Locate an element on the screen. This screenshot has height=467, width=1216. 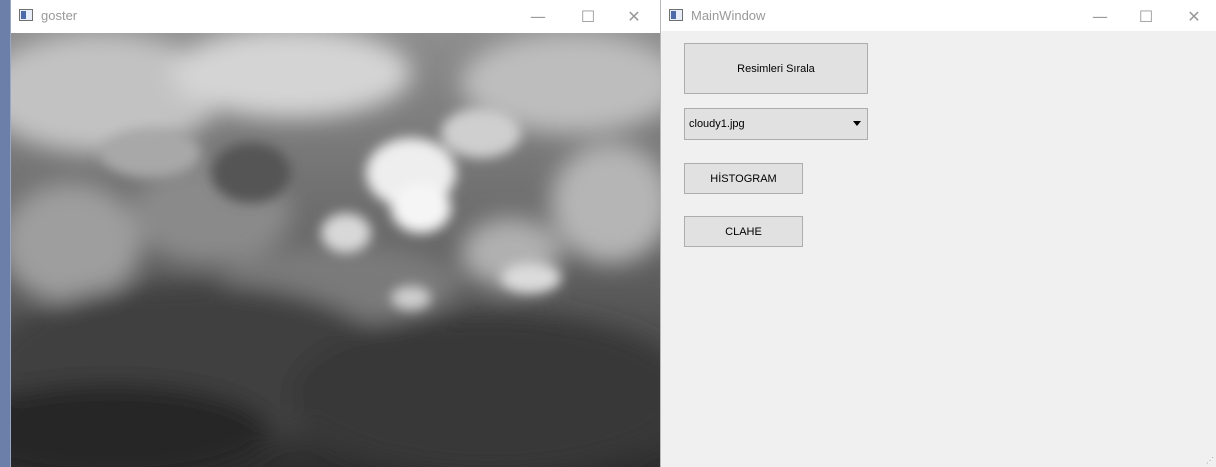
window-title: MainWindow is located at coordinates (728, 15).